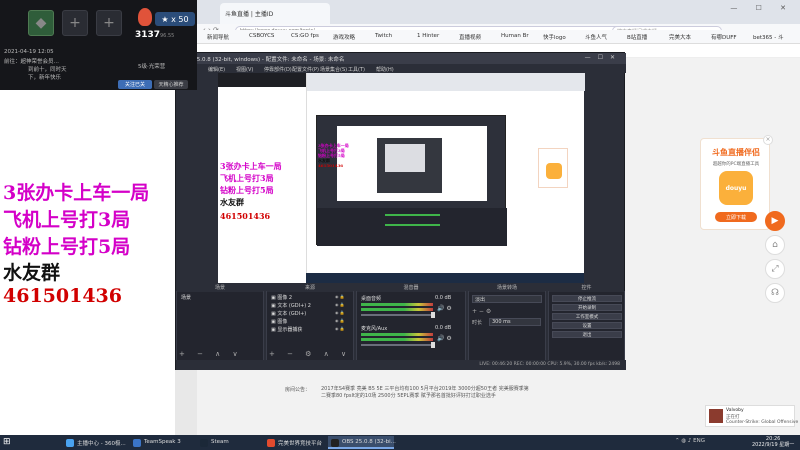 The height and width of the screenshot is (450, 800). I want to click on source-item: ▣ 图像 ◉ 🔒, so click(311, 321).